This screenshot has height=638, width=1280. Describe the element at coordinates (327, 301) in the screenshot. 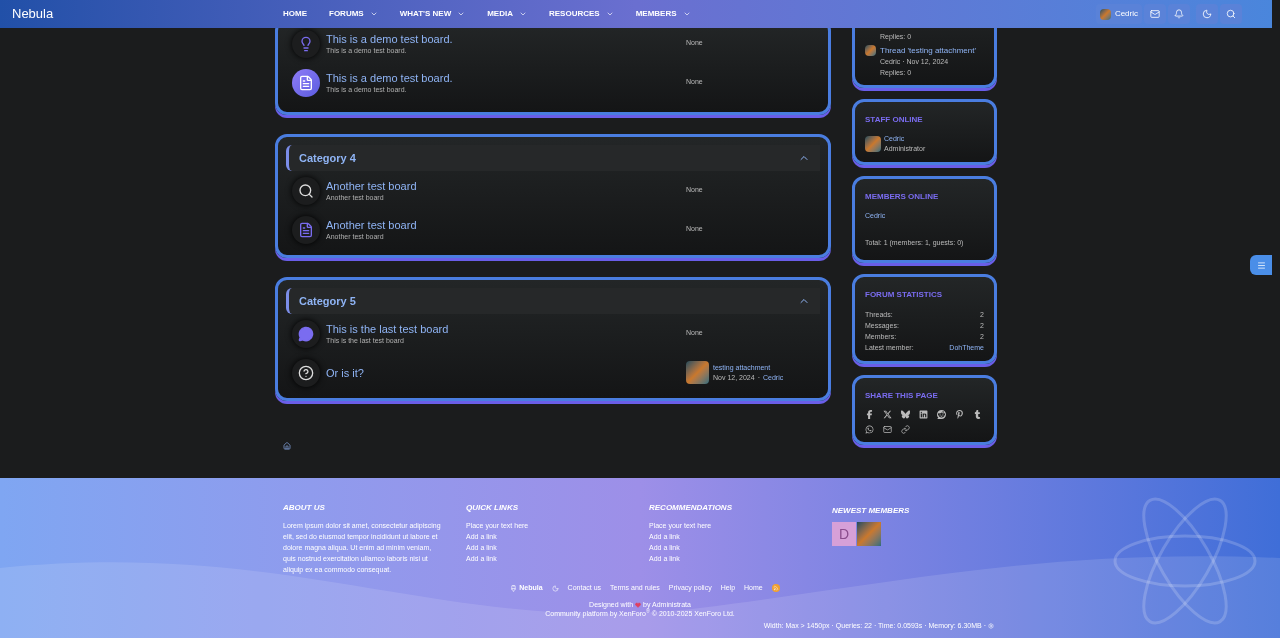

I see `category-title: Category 5` at that location.